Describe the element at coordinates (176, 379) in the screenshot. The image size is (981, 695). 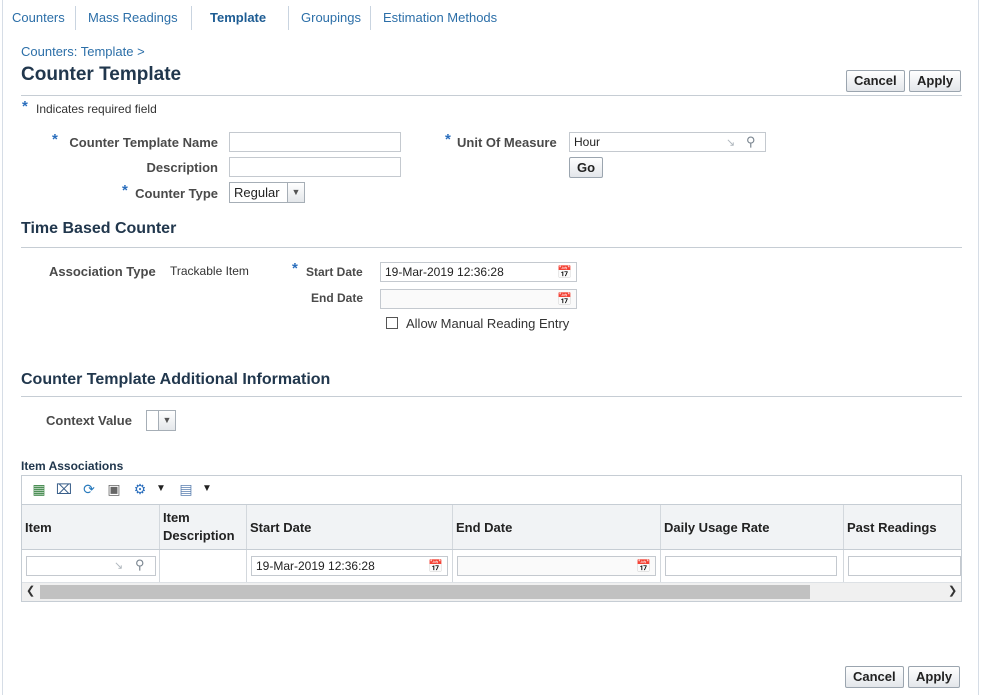
I see `additional-info-heading: Counter Template Additional Information` at that location.